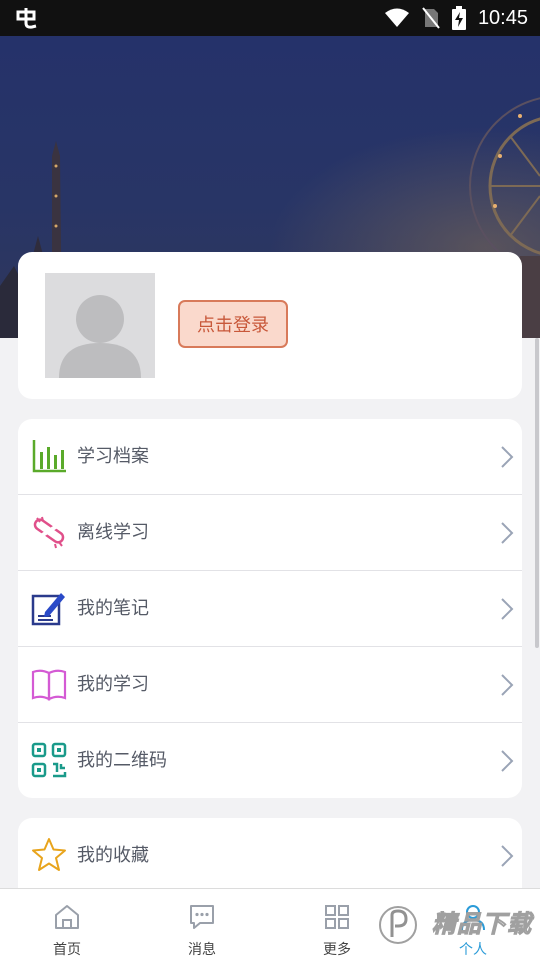 This screenshot has width=540, height=961. I want to click on menu-item-label: 我的学习, so click(113, 684).